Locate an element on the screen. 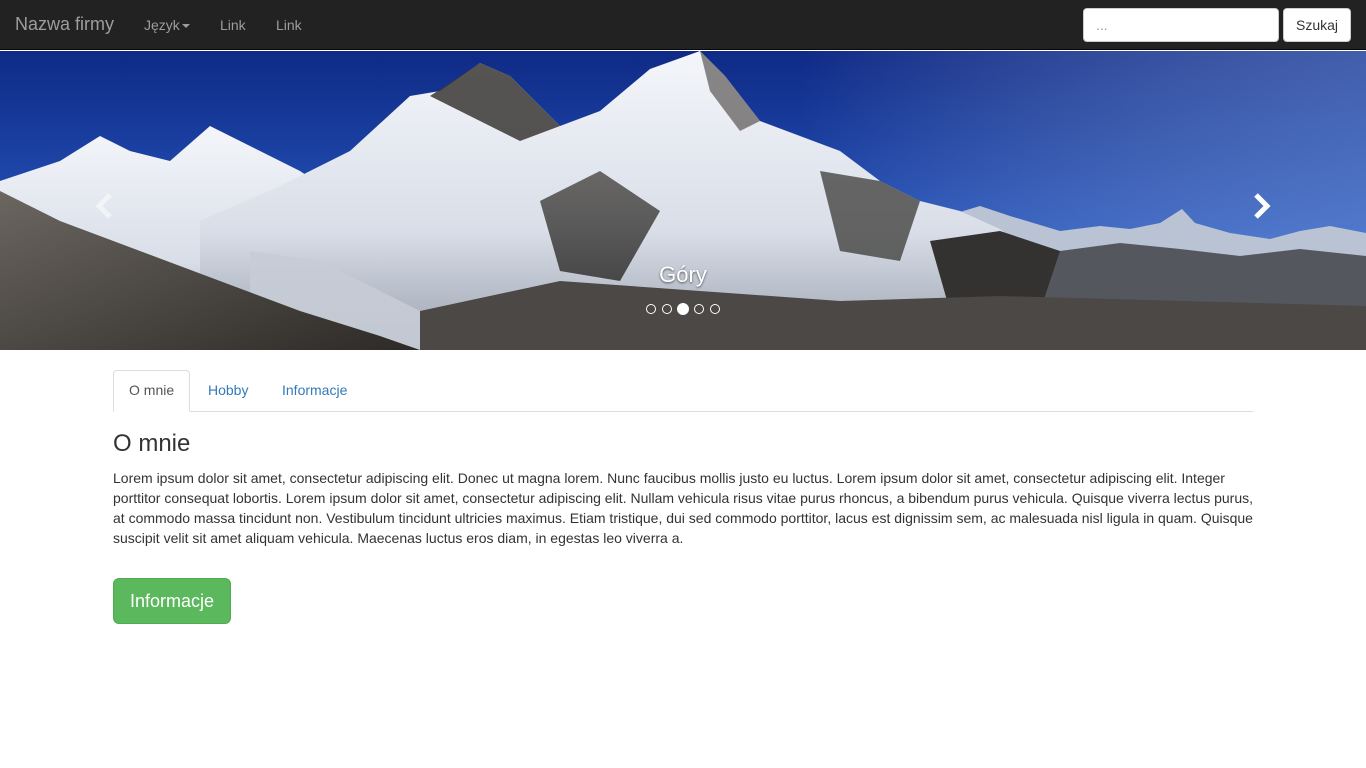 This screenshot has width=1366, height=768. chevron-right-icon is located at coordinates (1262, 206).